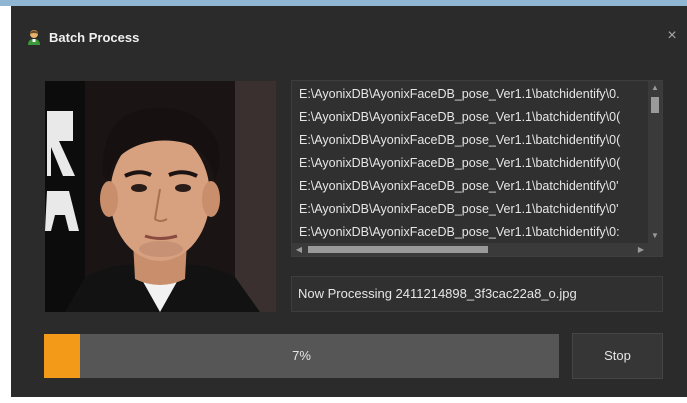  What do you see at coordinates (34, 37) in the screenshot?
I see `user-icon` at bounding box center [34, 37].